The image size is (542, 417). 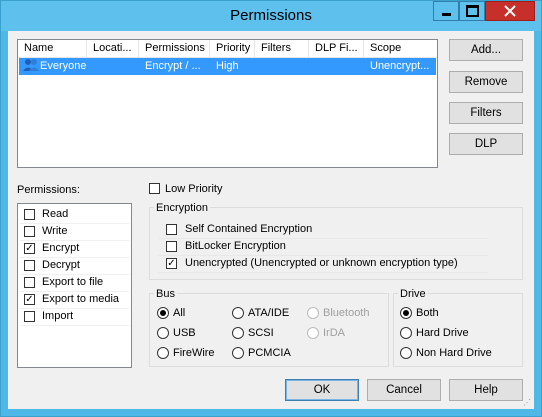 What do you see at coordinates (249, 229) in the screenshot?
I see `encryption-label: Self Contained Encryption` at bounding box center [249, 229].